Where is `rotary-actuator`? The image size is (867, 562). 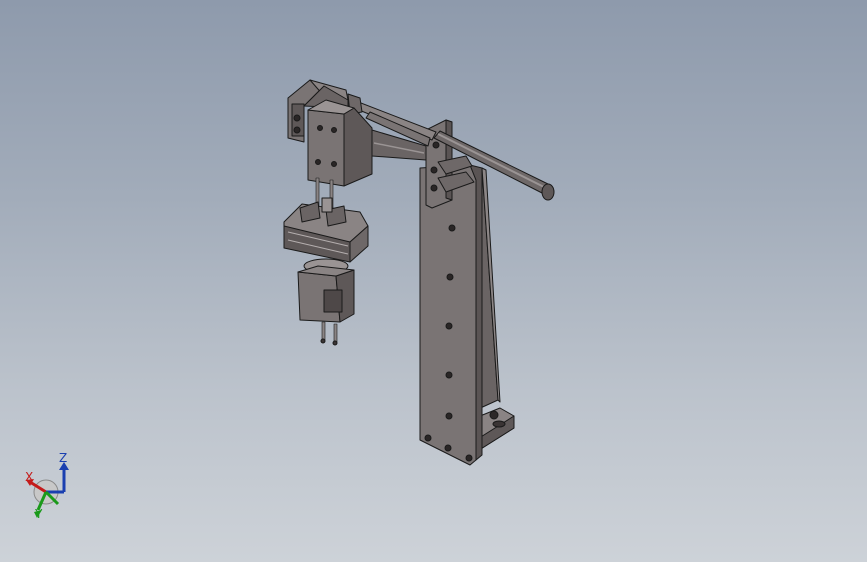
rotary-actuator is located at coordinates (326, 290).